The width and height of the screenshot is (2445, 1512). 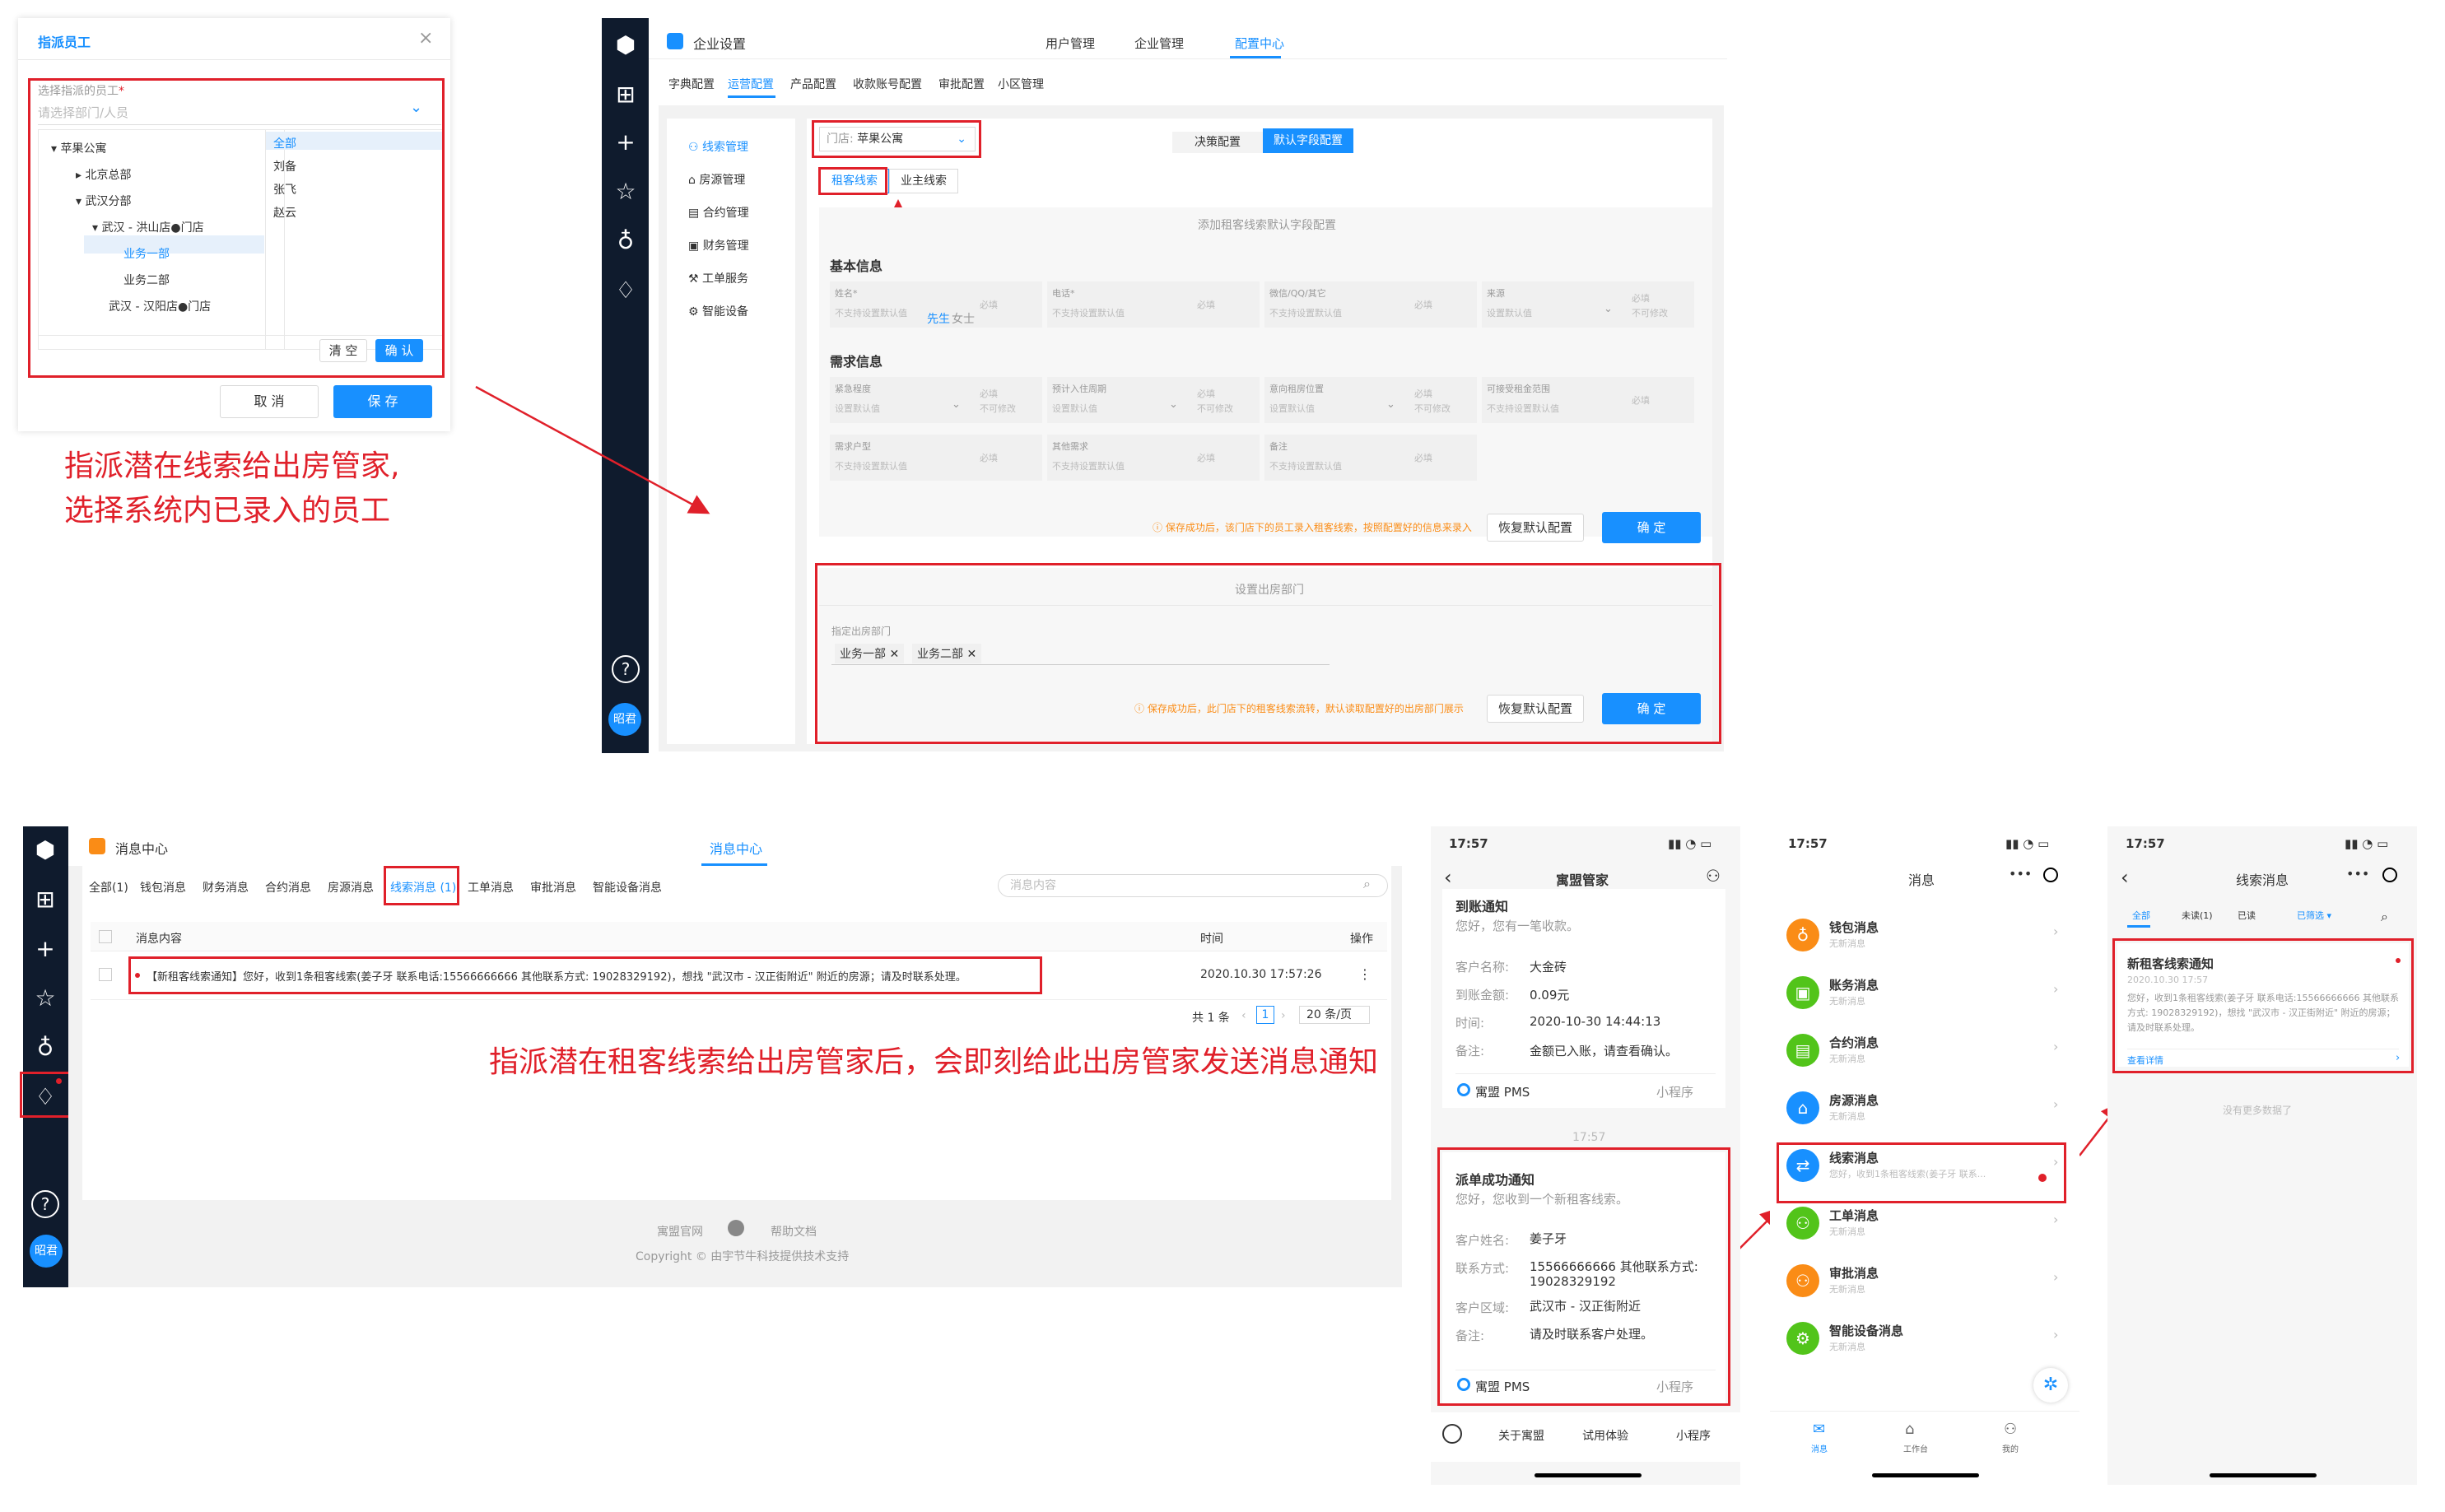 I want to click on clue-tab: 已筛选 ▾, so click(x=2314, y=915).